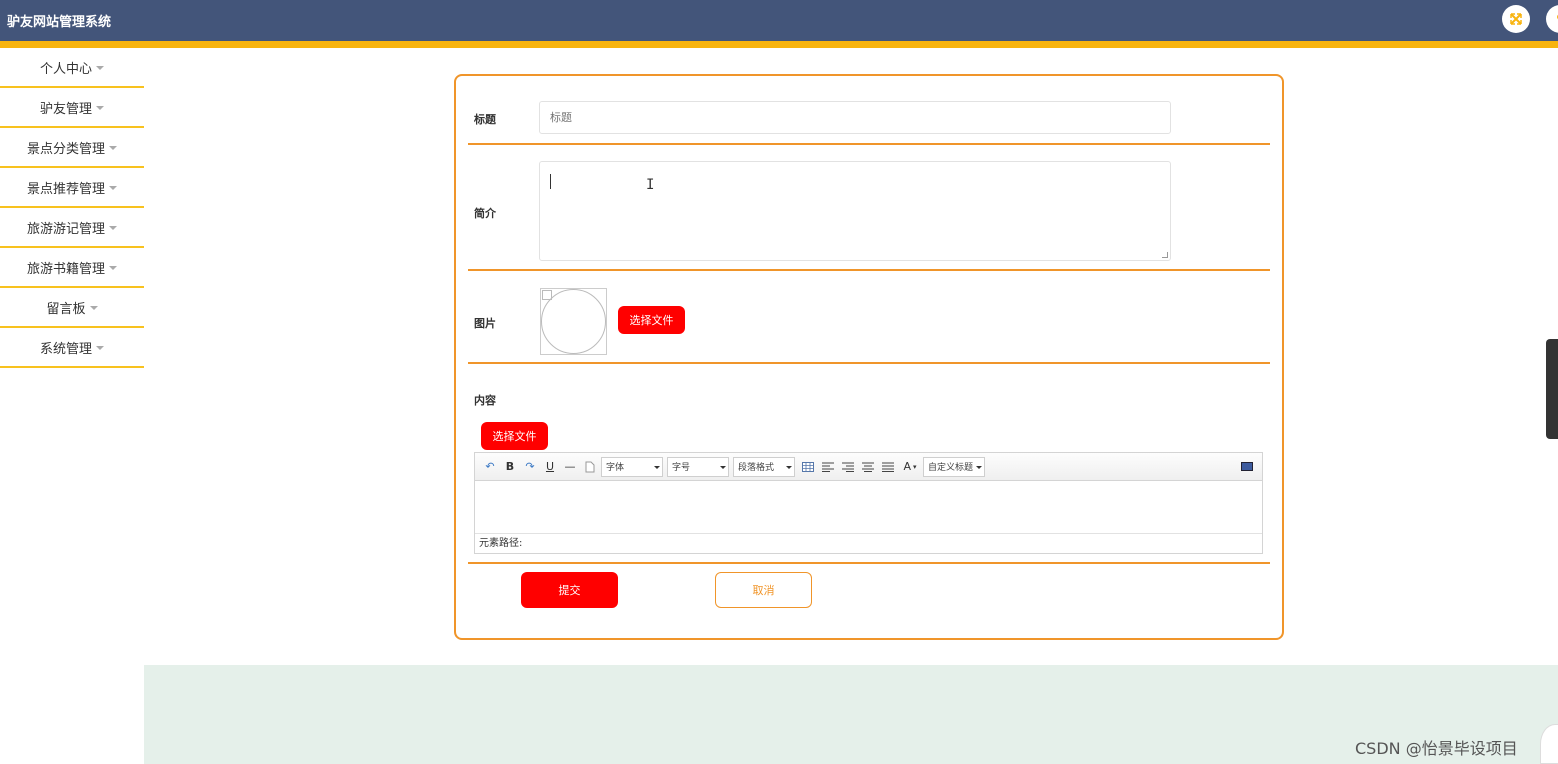 The width and height of the screenshot is (1558, 764). Describe the element at coordinates (855, 117) in the screenshot. I see `title-input` at that location.